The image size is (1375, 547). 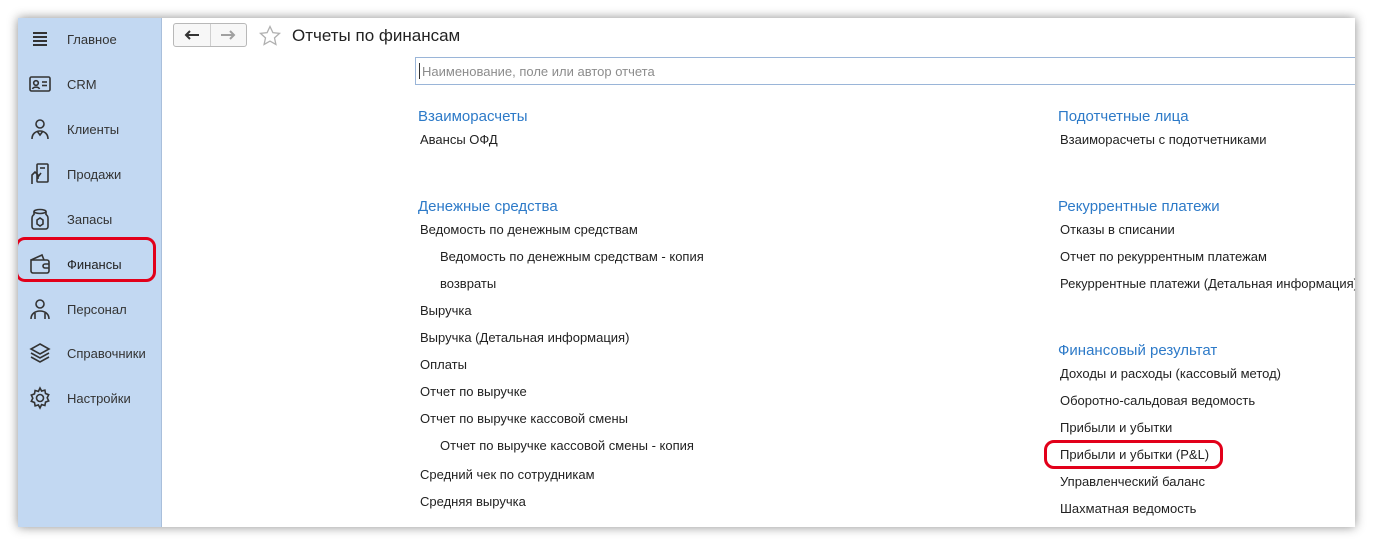 I want to click on favorite-star-icon, so click(x=270, y=36).